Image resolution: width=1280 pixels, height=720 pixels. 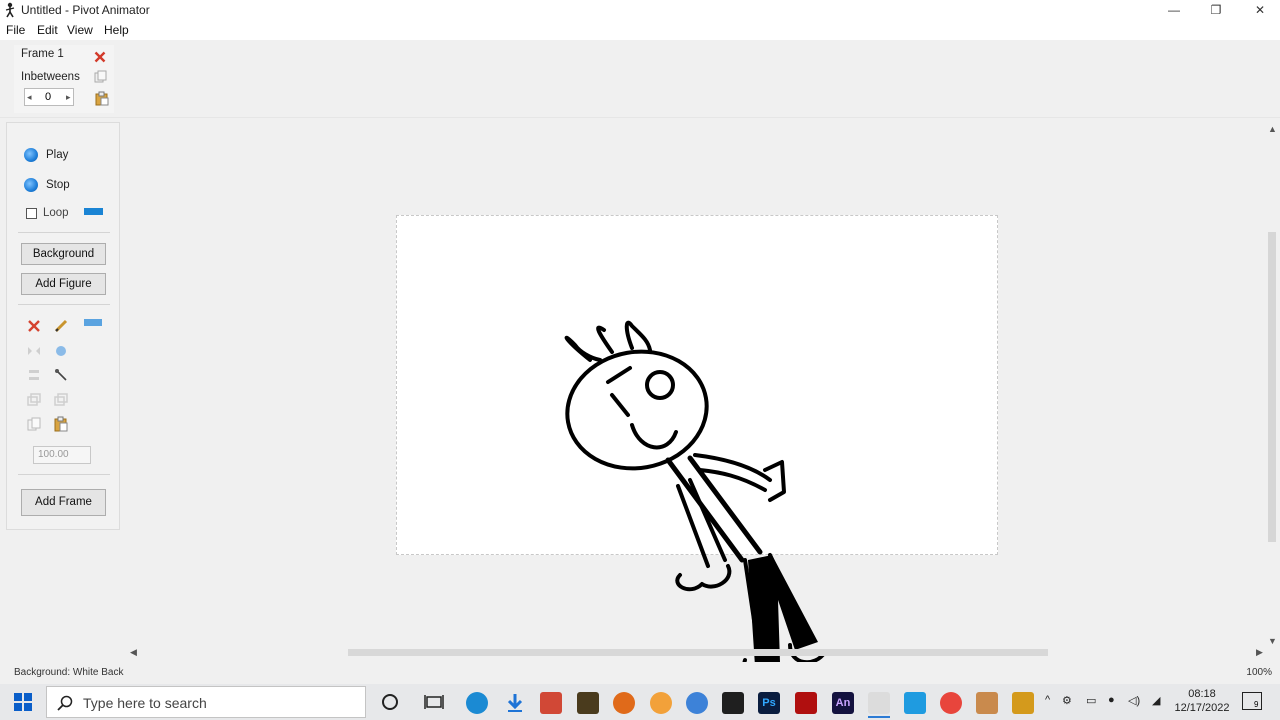 What do you see at coordinates (15, 30) in the screenshot?
I see `menu-file: File` at bounding box center [15, 30].